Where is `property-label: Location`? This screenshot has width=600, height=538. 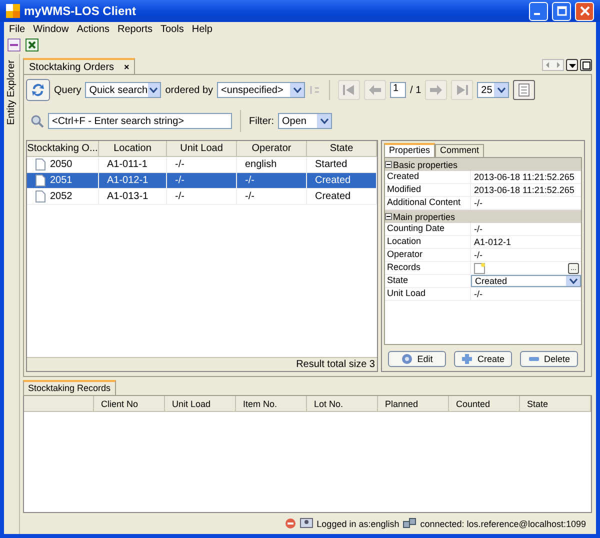 property-label: Location is located at coordinates (428, 242).